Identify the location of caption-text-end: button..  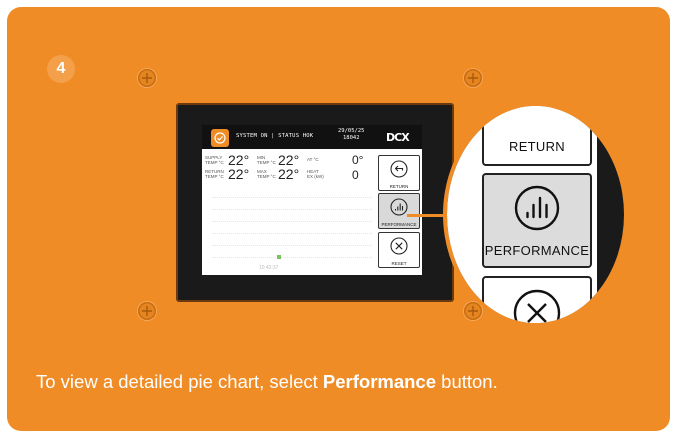
(467, 381).